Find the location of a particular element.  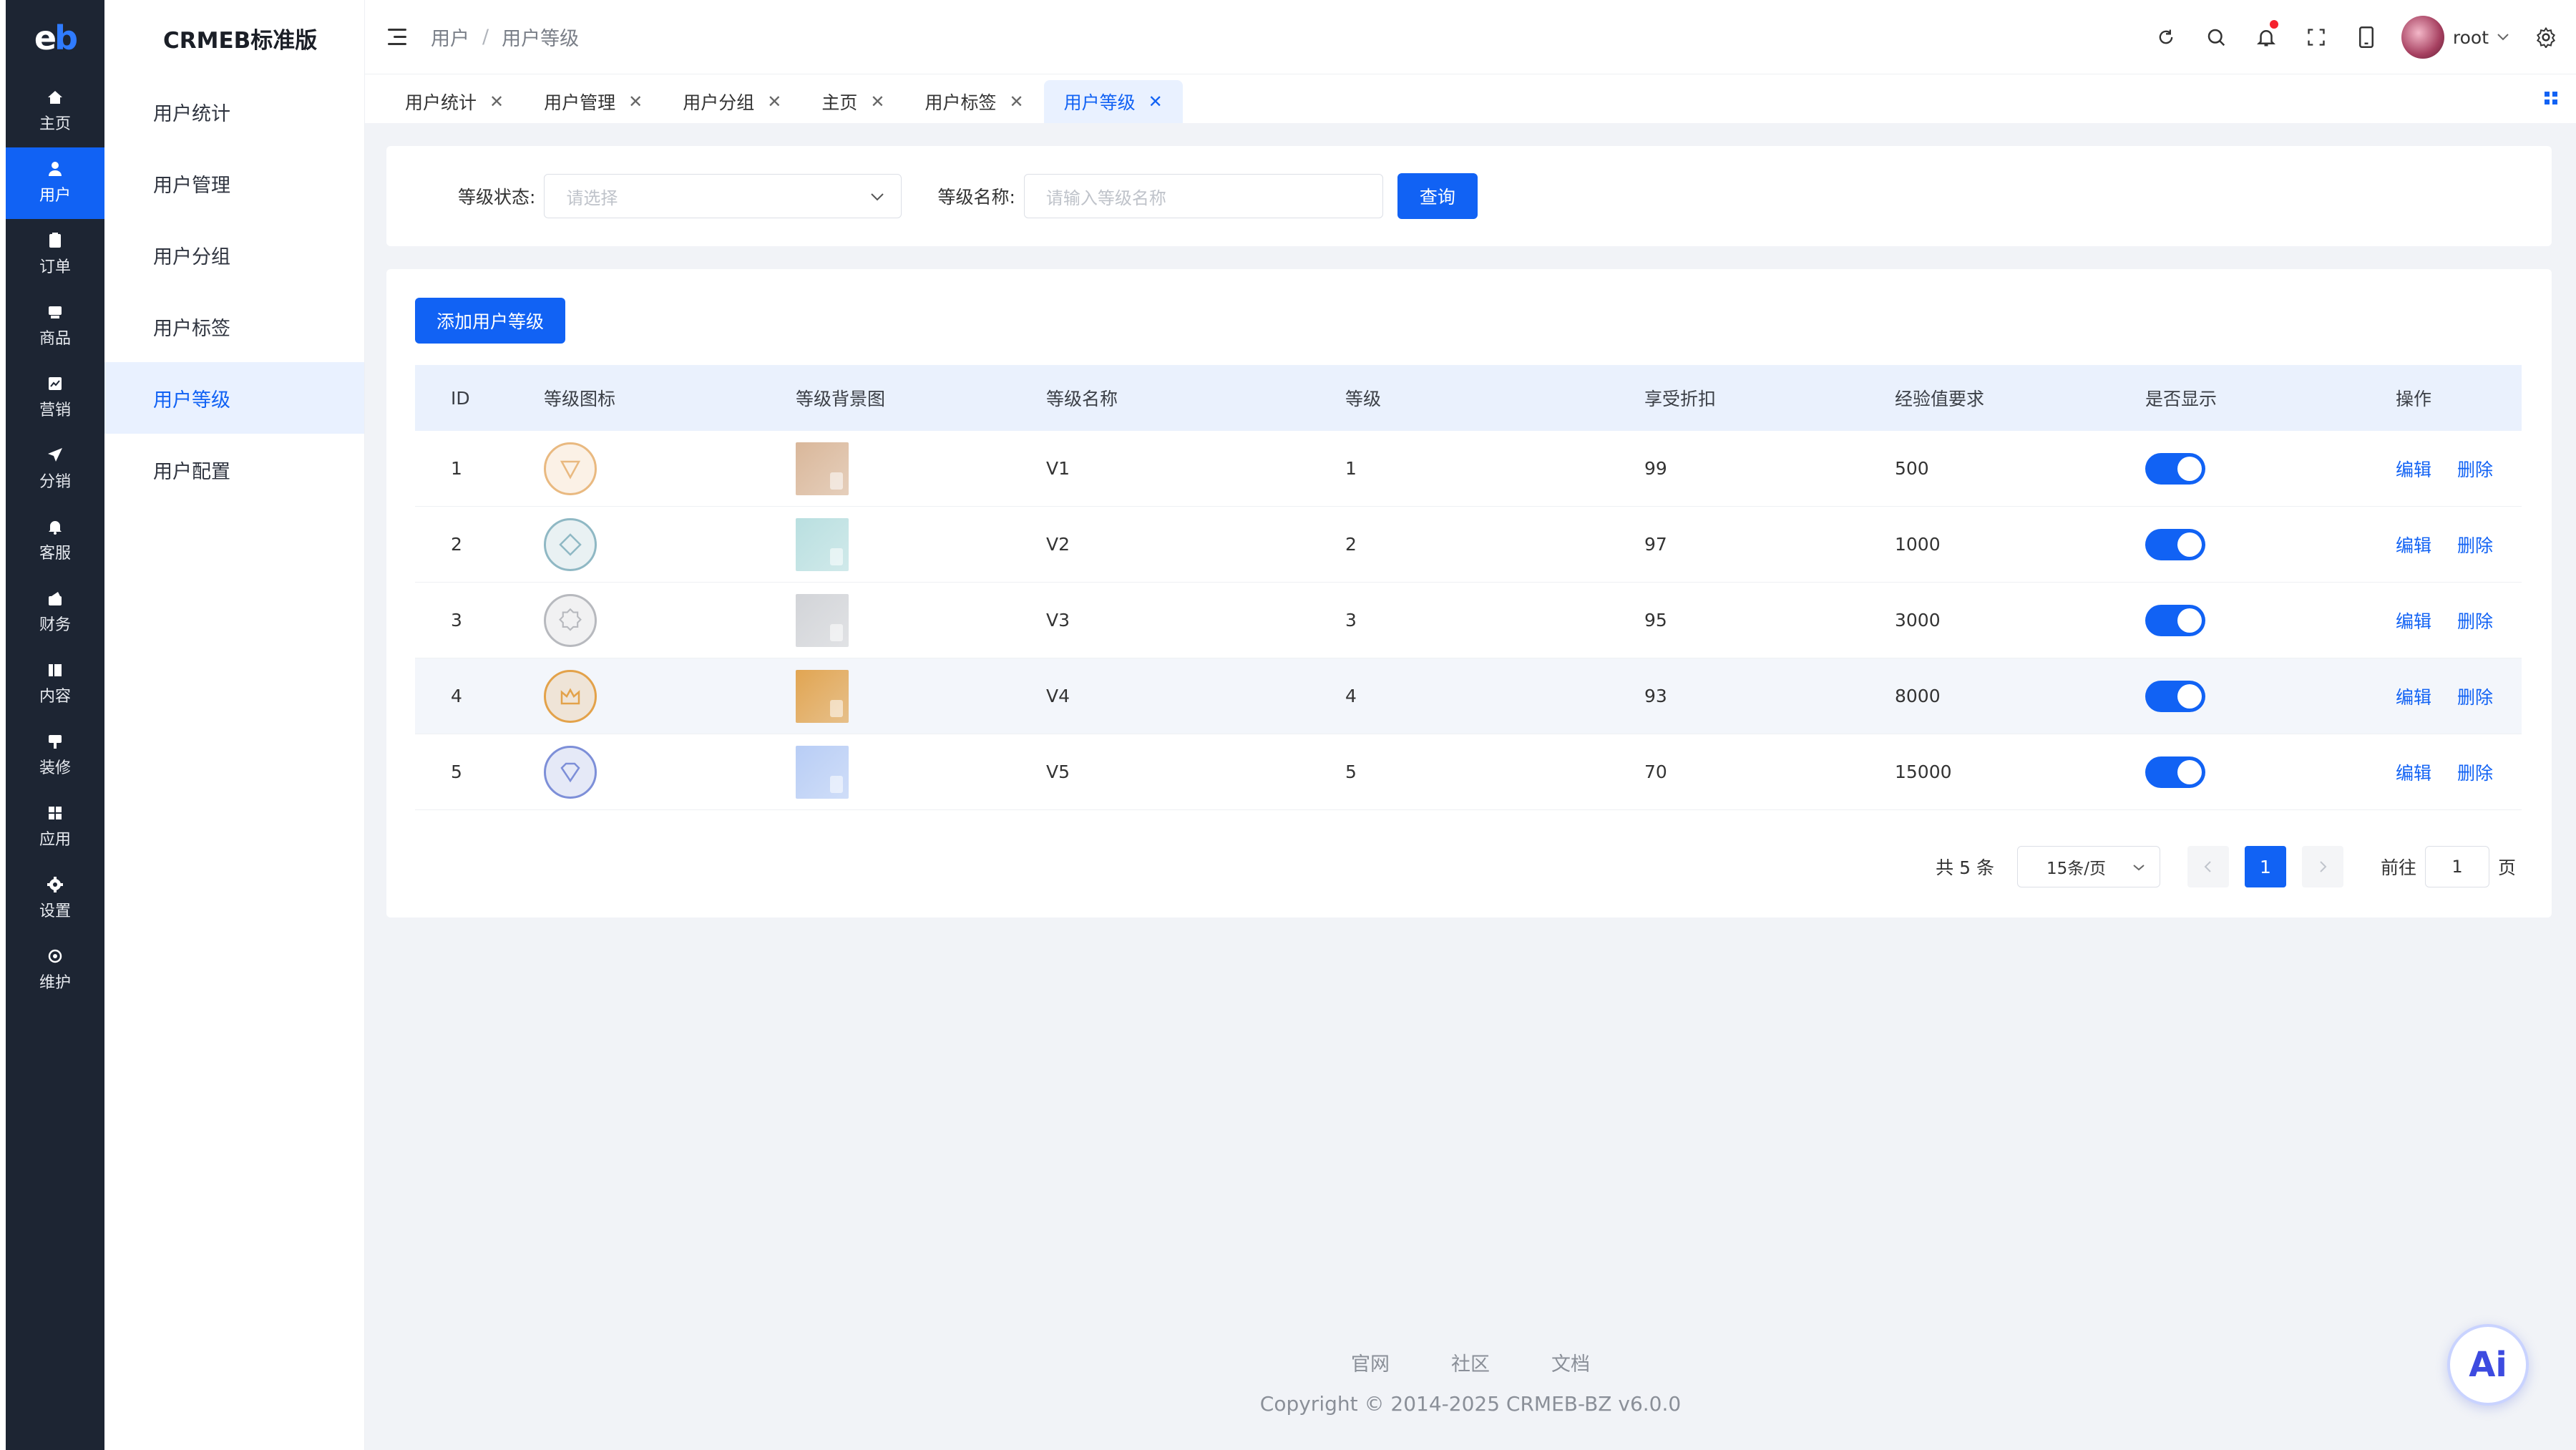

rail-item-10: 应用 is located at coordinates (55, 827).